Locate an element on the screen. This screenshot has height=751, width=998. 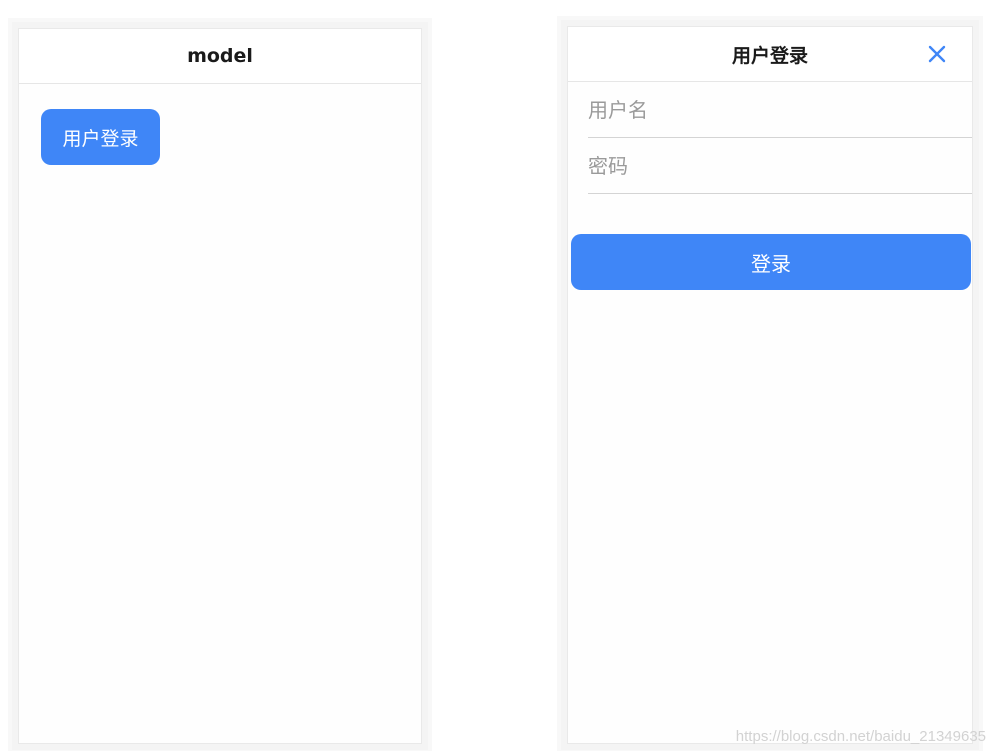
page-title: model is located at coordinates (220, 56).